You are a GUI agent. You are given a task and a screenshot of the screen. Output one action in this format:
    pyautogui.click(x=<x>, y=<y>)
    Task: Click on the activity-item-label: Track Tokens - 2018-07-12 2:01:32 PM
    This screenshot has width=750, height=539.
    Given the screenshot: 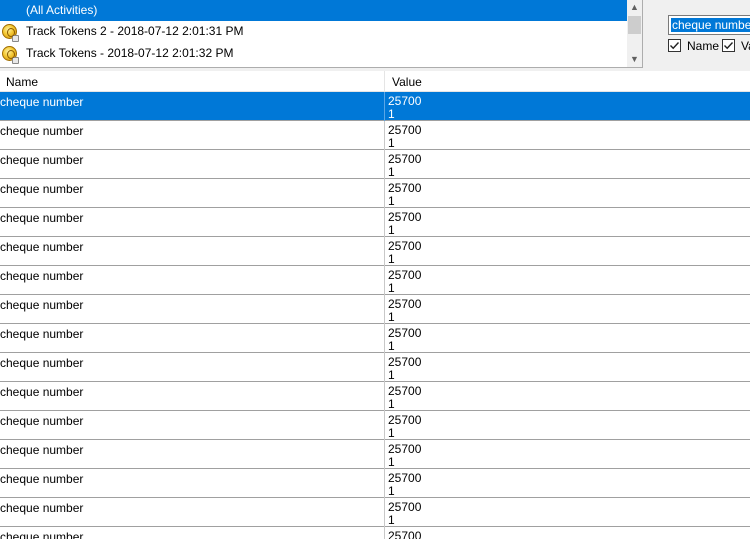 What is the action you would take?
    pyautogui.click(x=130, y=53)
    